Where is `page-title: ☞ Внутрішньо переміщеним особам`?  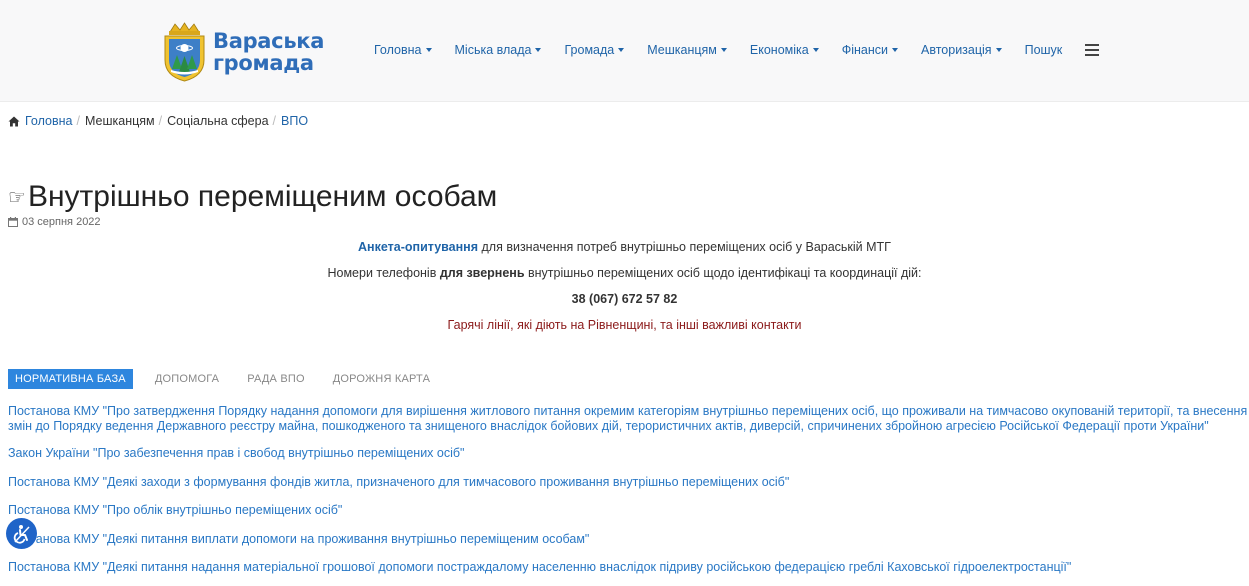 page-title: ☞ Внутрішньо переміщеним особам is located at coordinates (252, 197).